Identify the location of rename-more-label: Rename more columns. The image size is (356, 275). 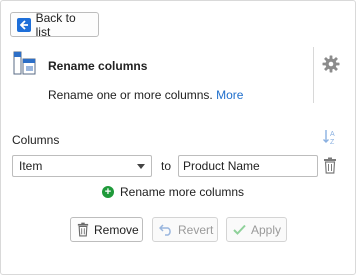
(182, 192).